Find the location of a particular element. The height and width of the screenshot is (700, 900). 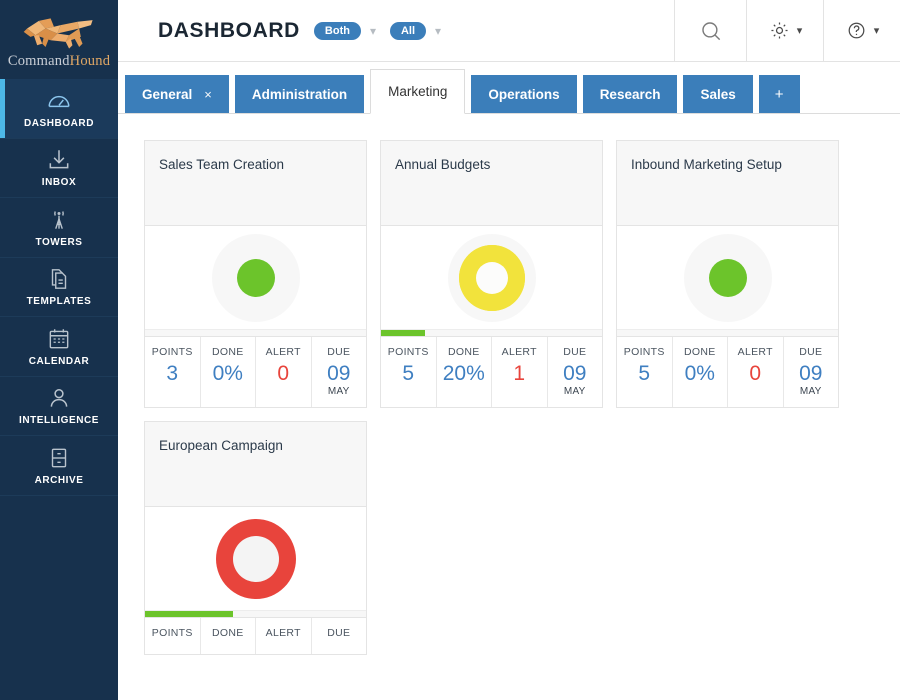

sidebar-item-towers: TOWERS is located at coordinates (59, 228).